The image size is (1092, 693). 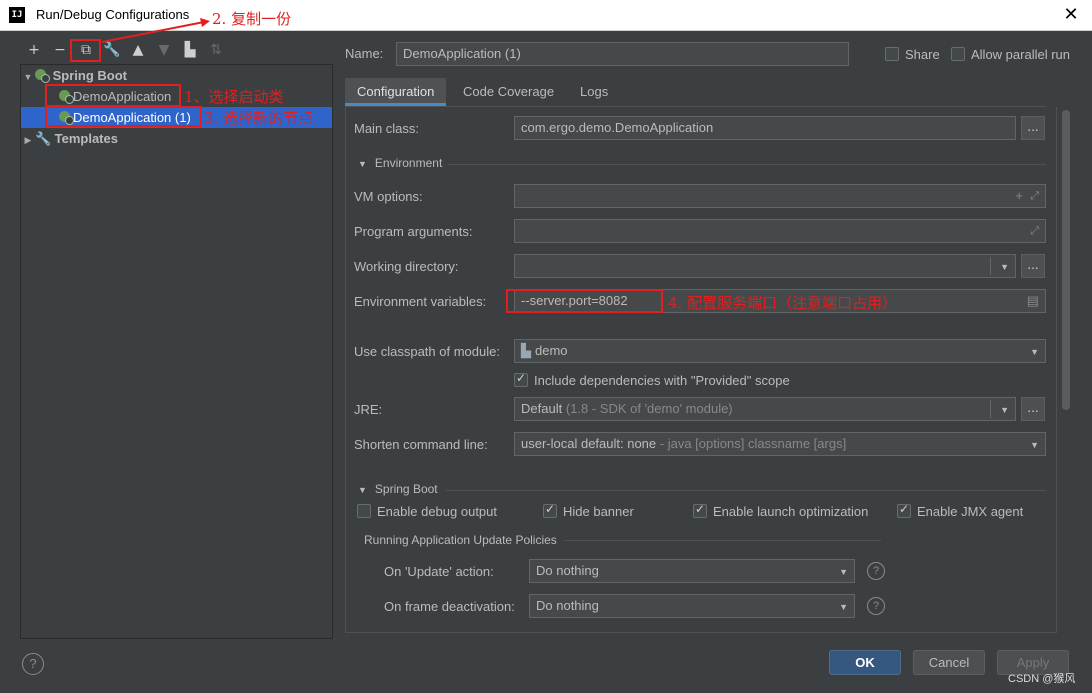 I want to click on tree-group-label: Templates, so click(x=86, y=138).